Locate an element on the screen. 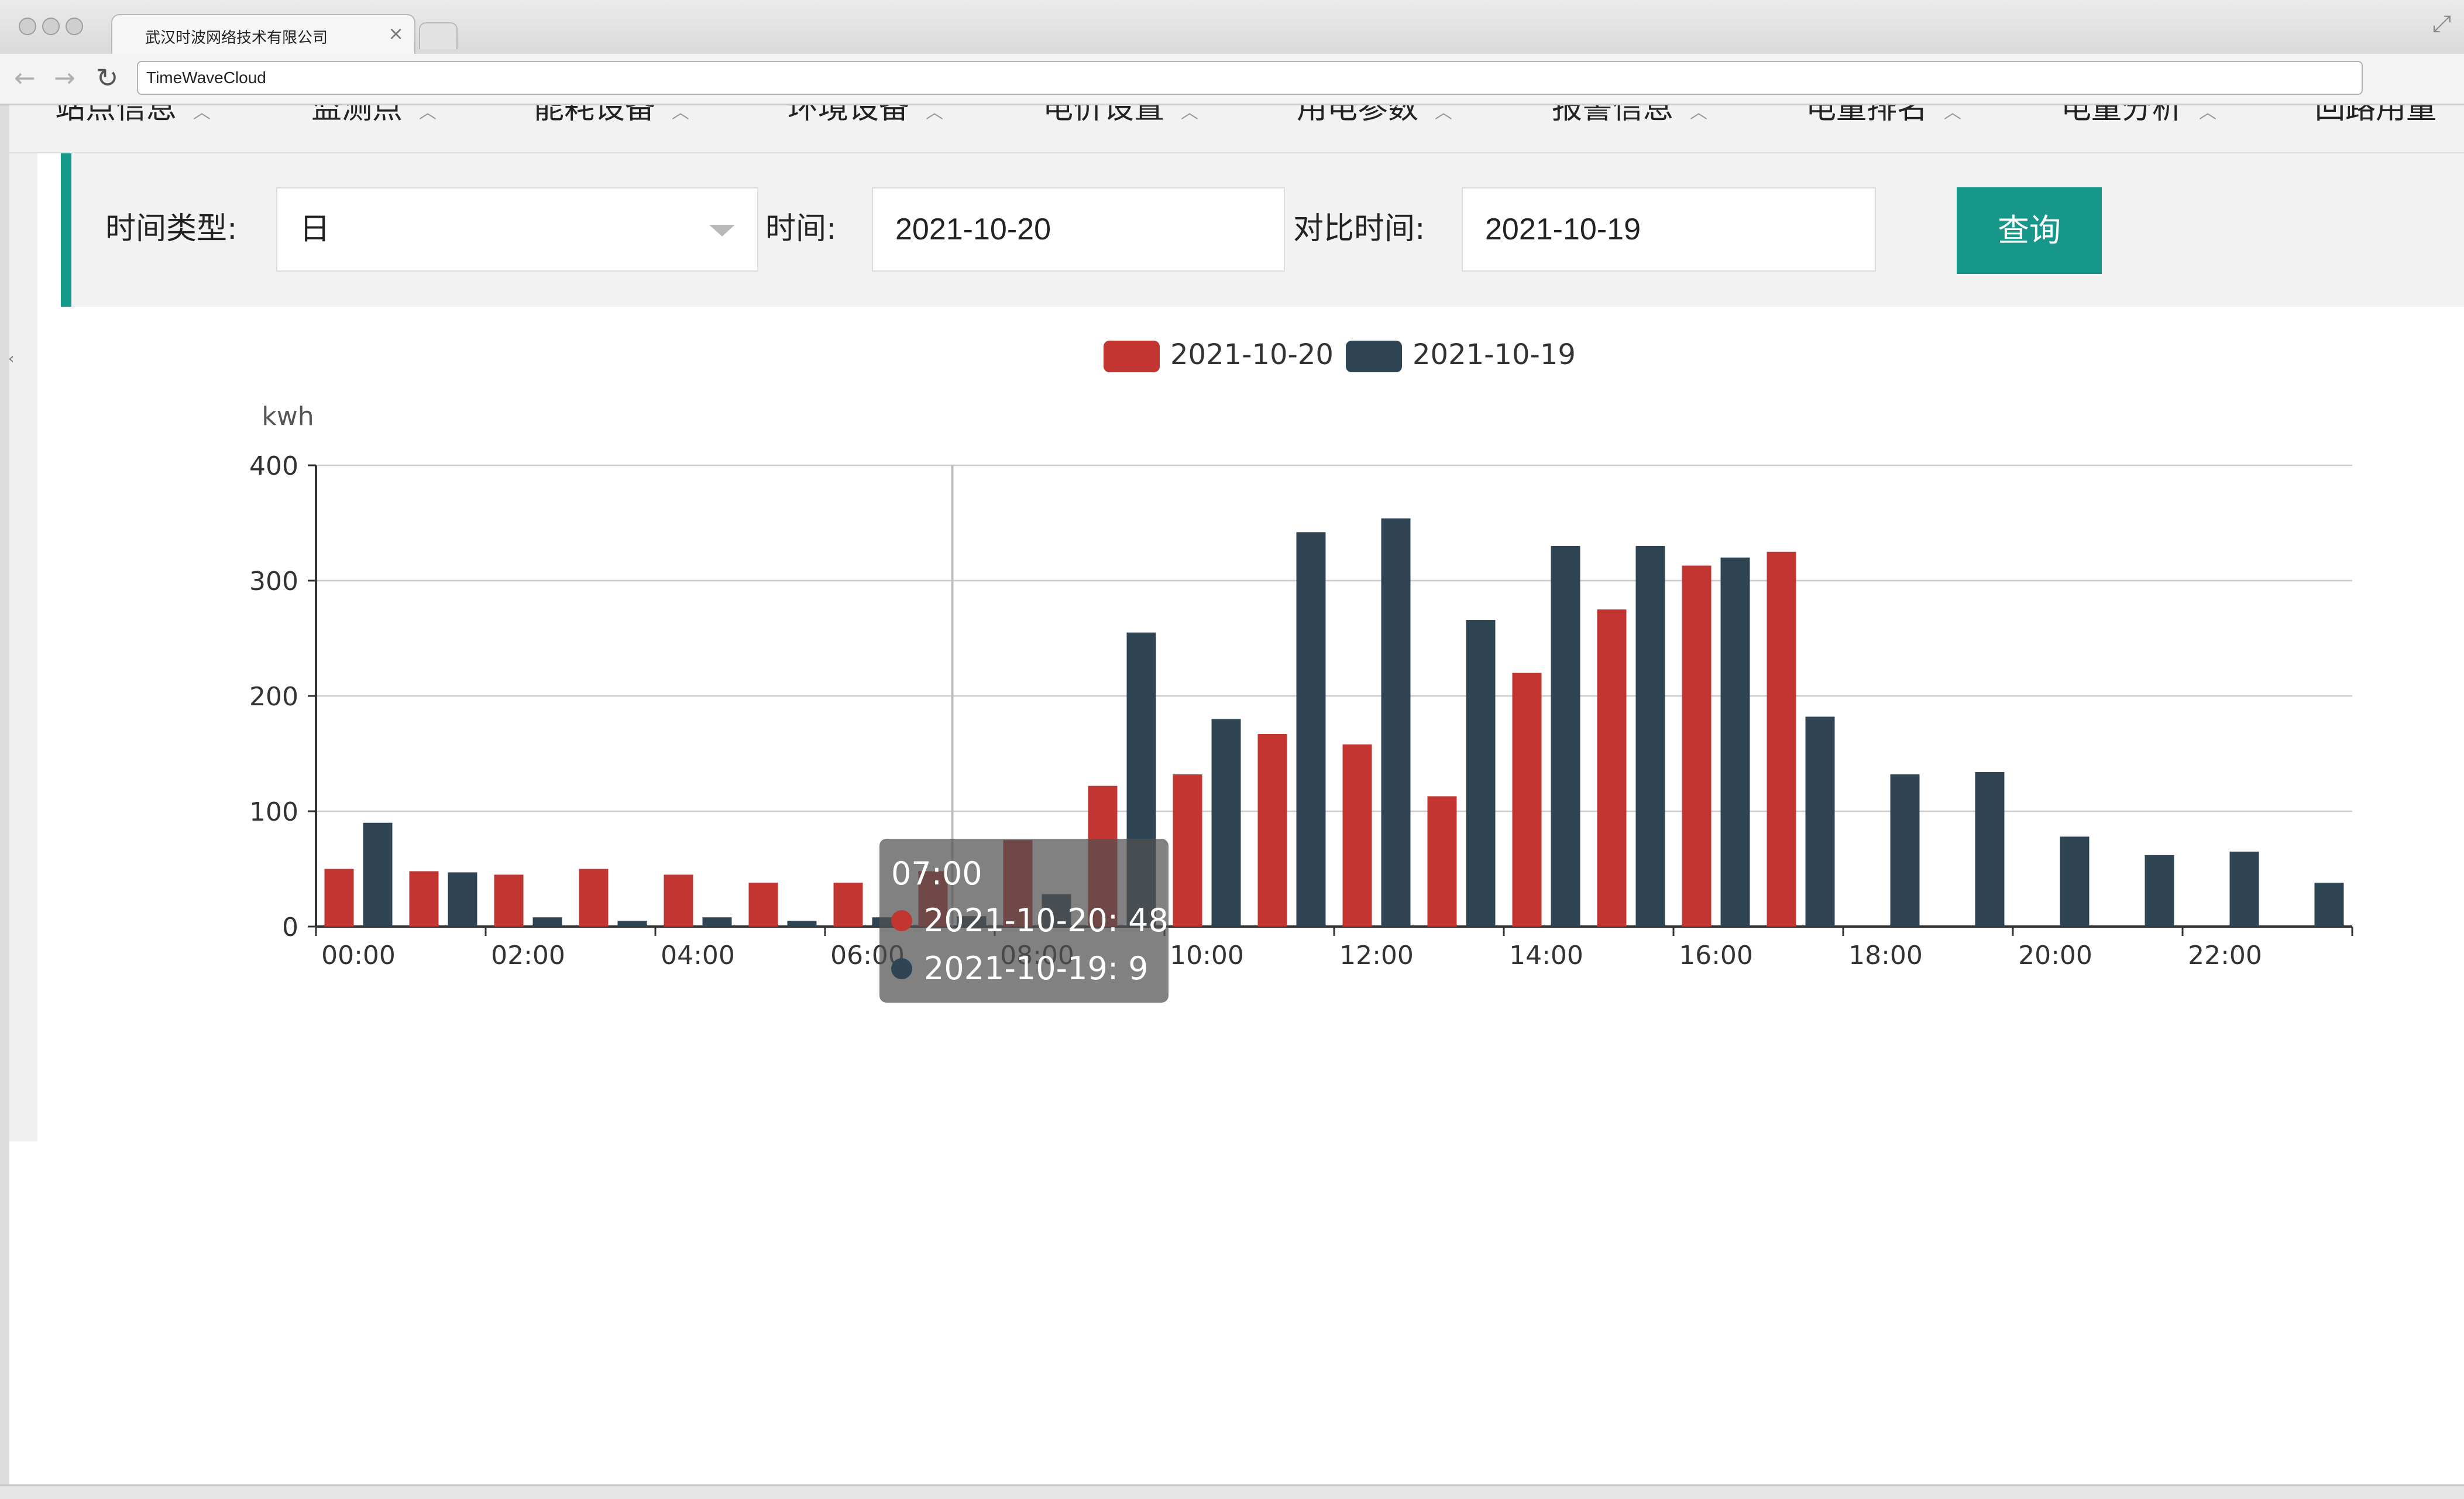 The image size is (2464, 1499). tooltip-line: 2021-10-19: 9 is located at coordinates (1036, 968).